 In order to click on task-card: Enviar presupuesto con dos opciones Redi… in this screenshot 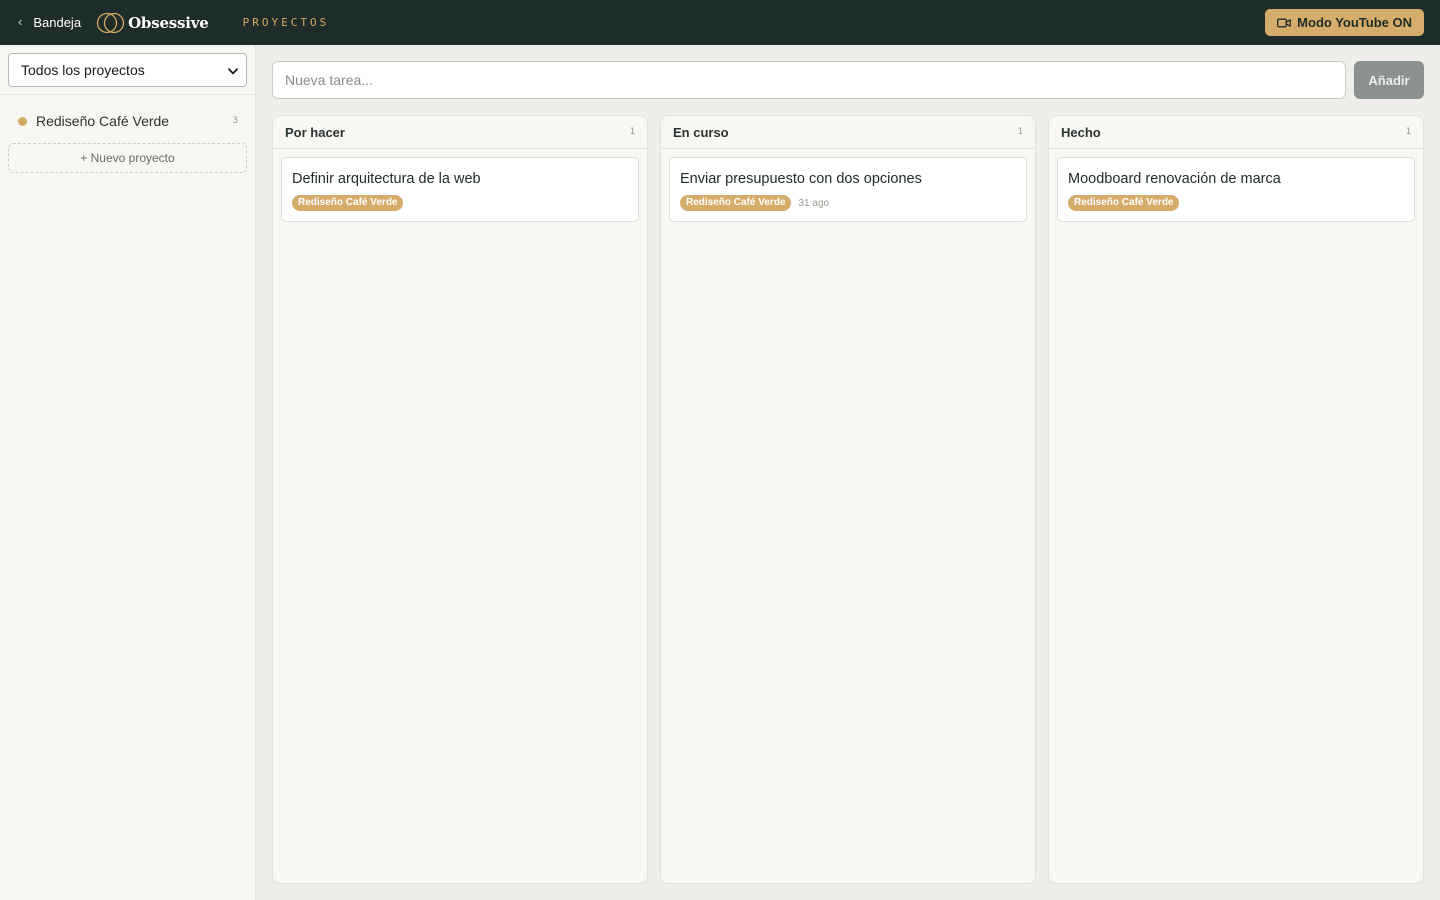, I will do `click(848, 189)`.